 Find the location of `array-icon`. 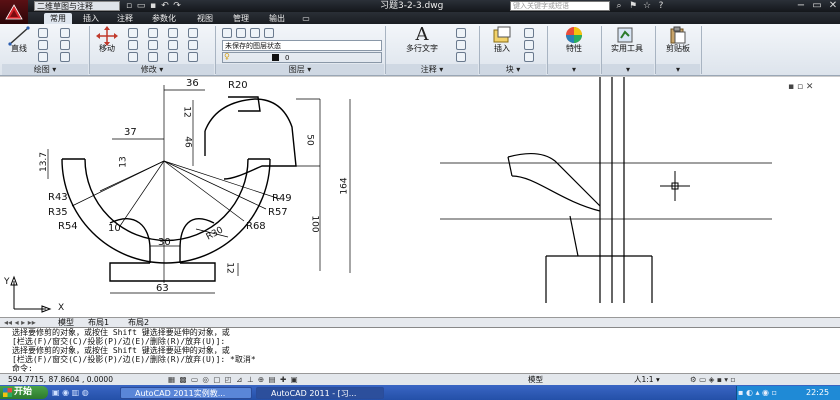

array-icon is located at coordinates (193, 45).